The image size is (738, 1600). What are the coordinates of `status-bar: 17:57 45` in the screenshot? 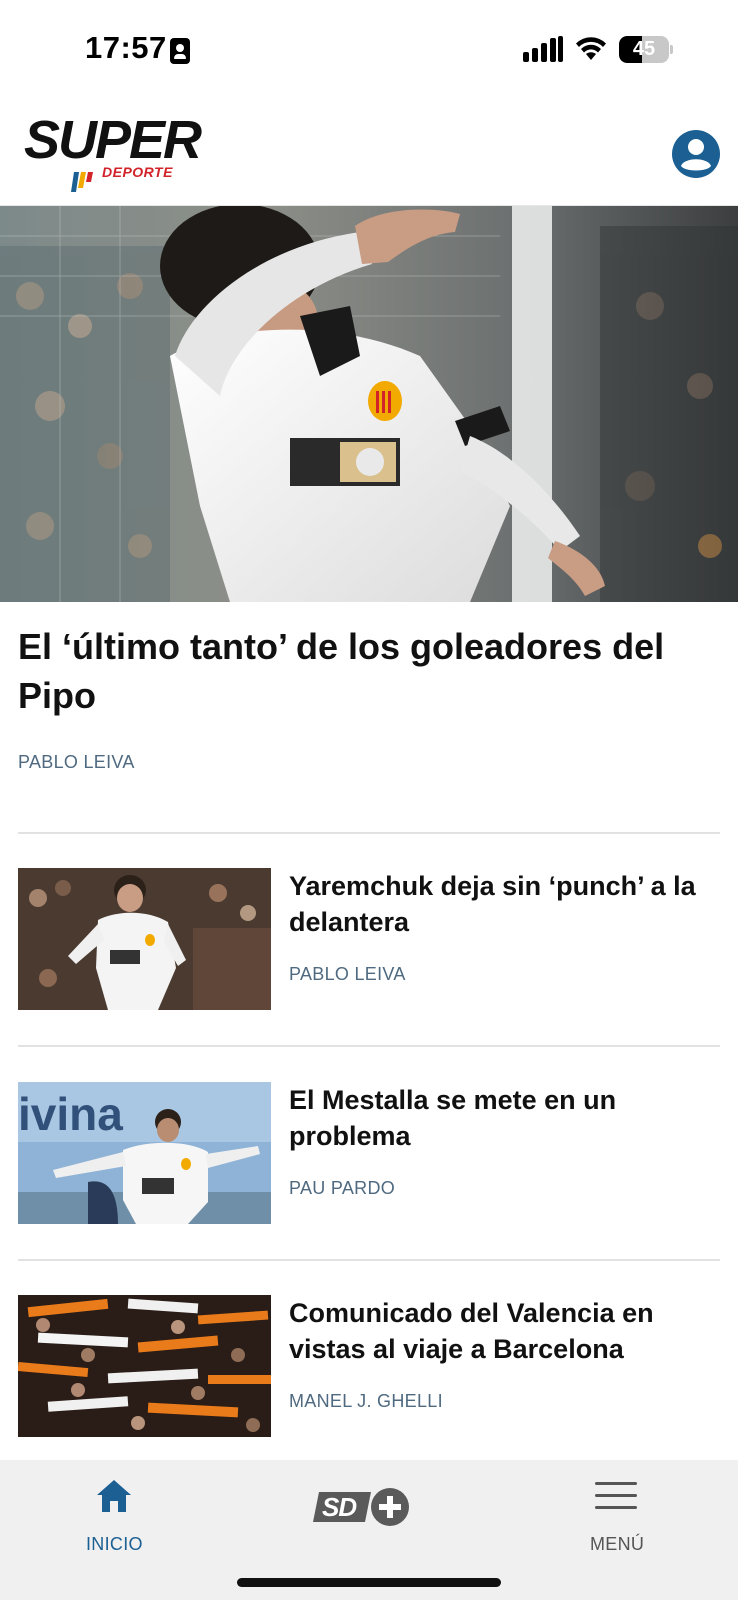 It's located at (369, 50).